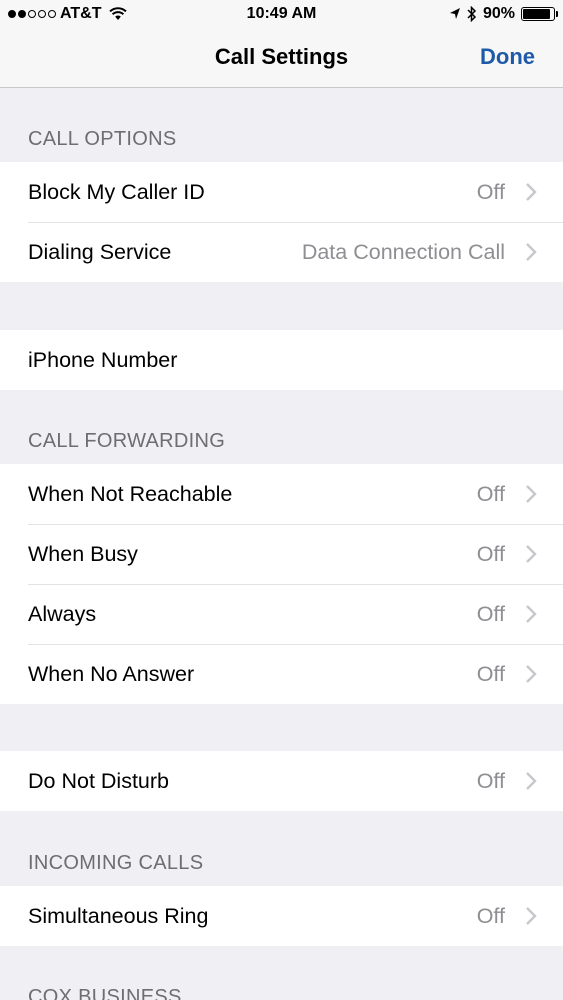 The image size is (563, 1000). Describe the element at coordinates (403, 251) in the screenshot. I see `row-value: Data Connection Call` at that location.